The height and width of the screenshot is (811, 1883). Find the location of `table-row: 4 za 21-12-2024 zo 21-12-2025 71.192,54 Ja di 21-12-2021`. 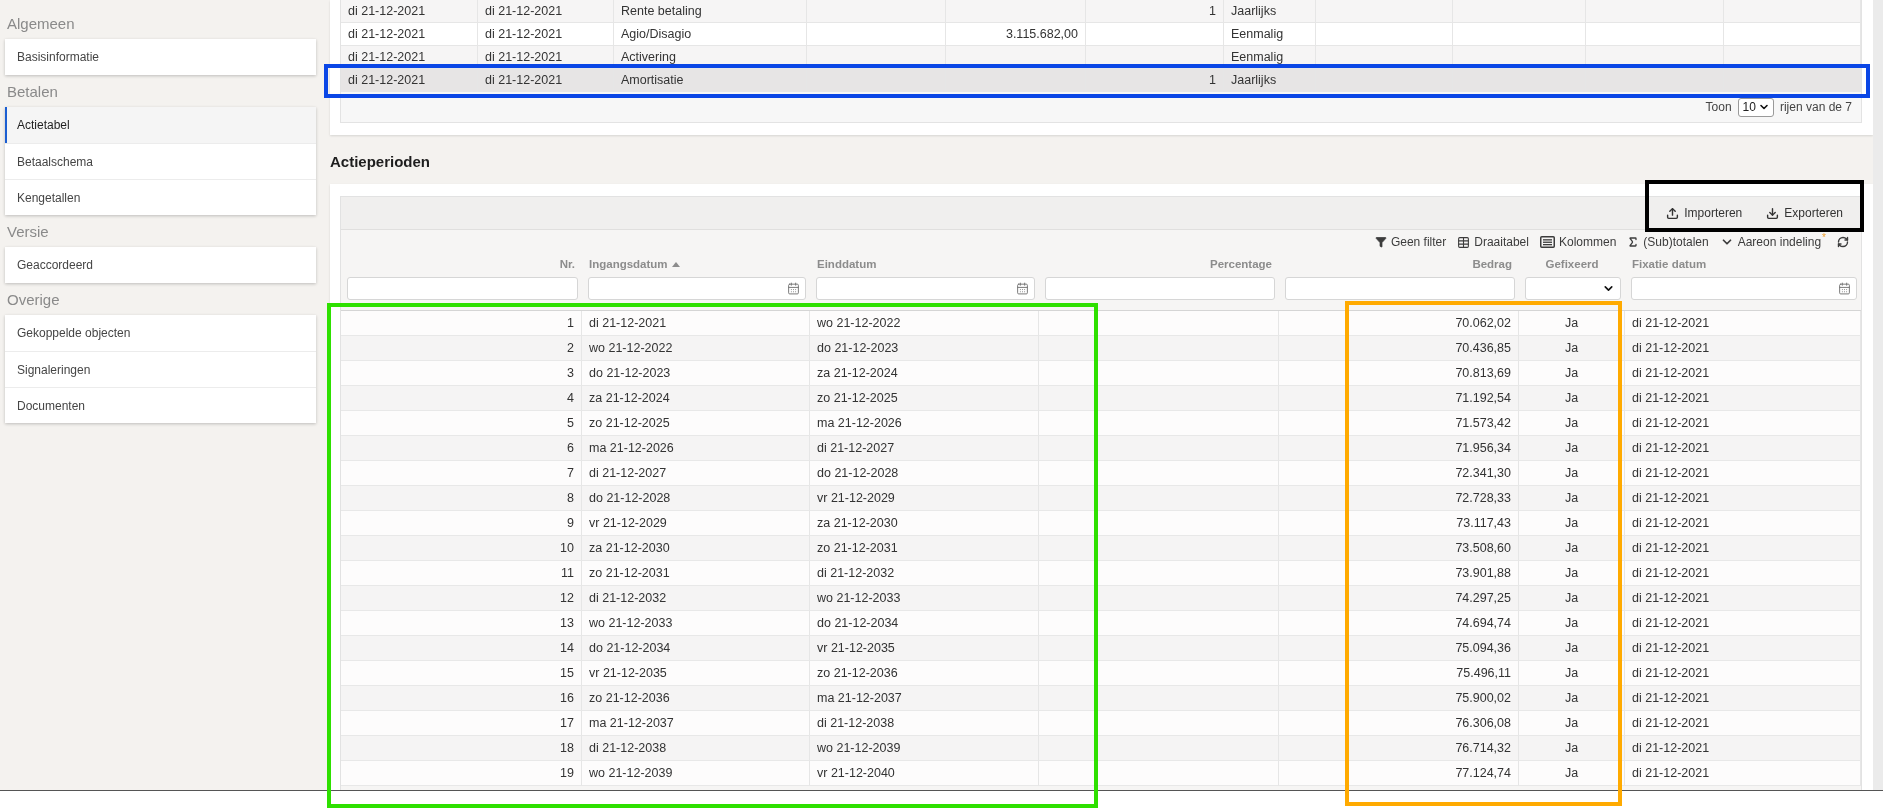

table-row: 4 za 21-12-2024 zo 21-12-2025 71.192,54 Ja di 21-12-2021 is located at coordinates (1101, 398).